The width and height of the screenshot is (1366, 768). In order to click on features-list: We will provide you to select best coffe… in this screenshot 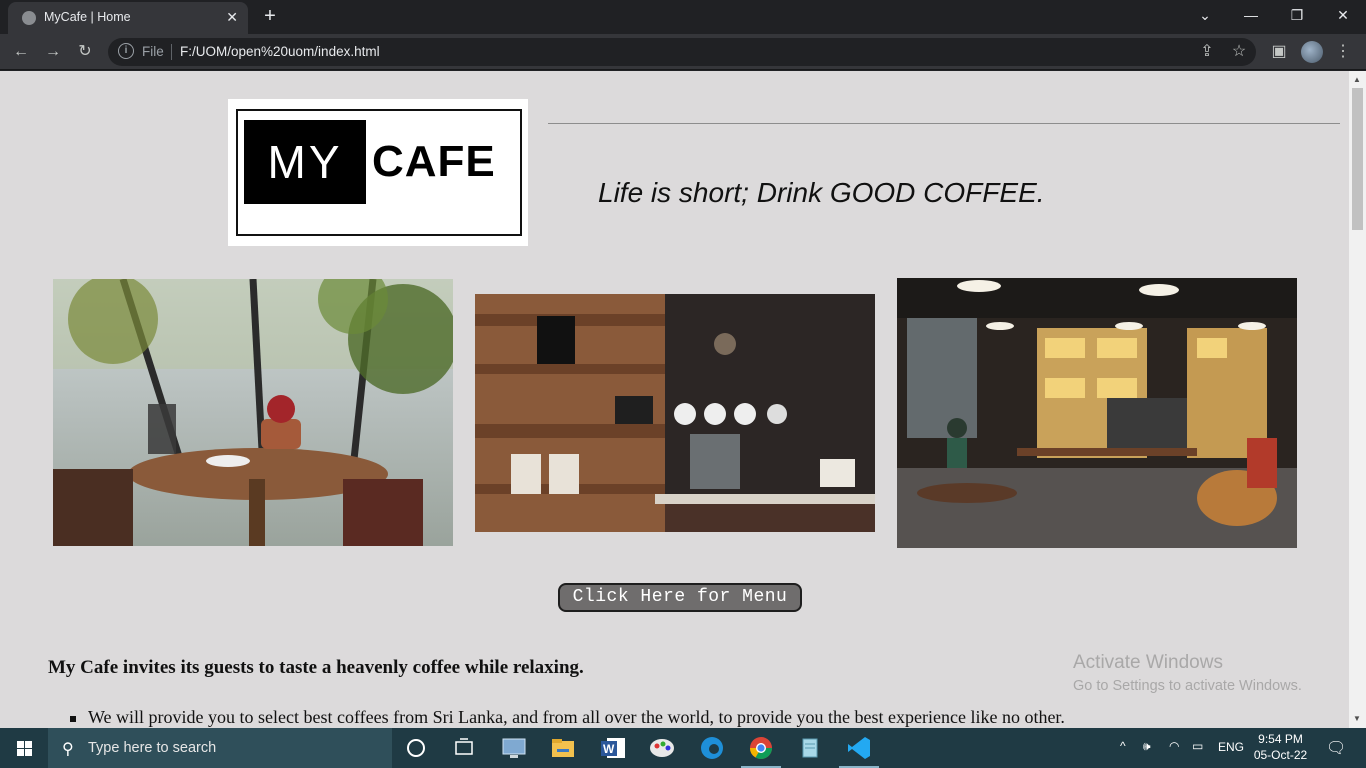, I will do `click(567, 717)`.